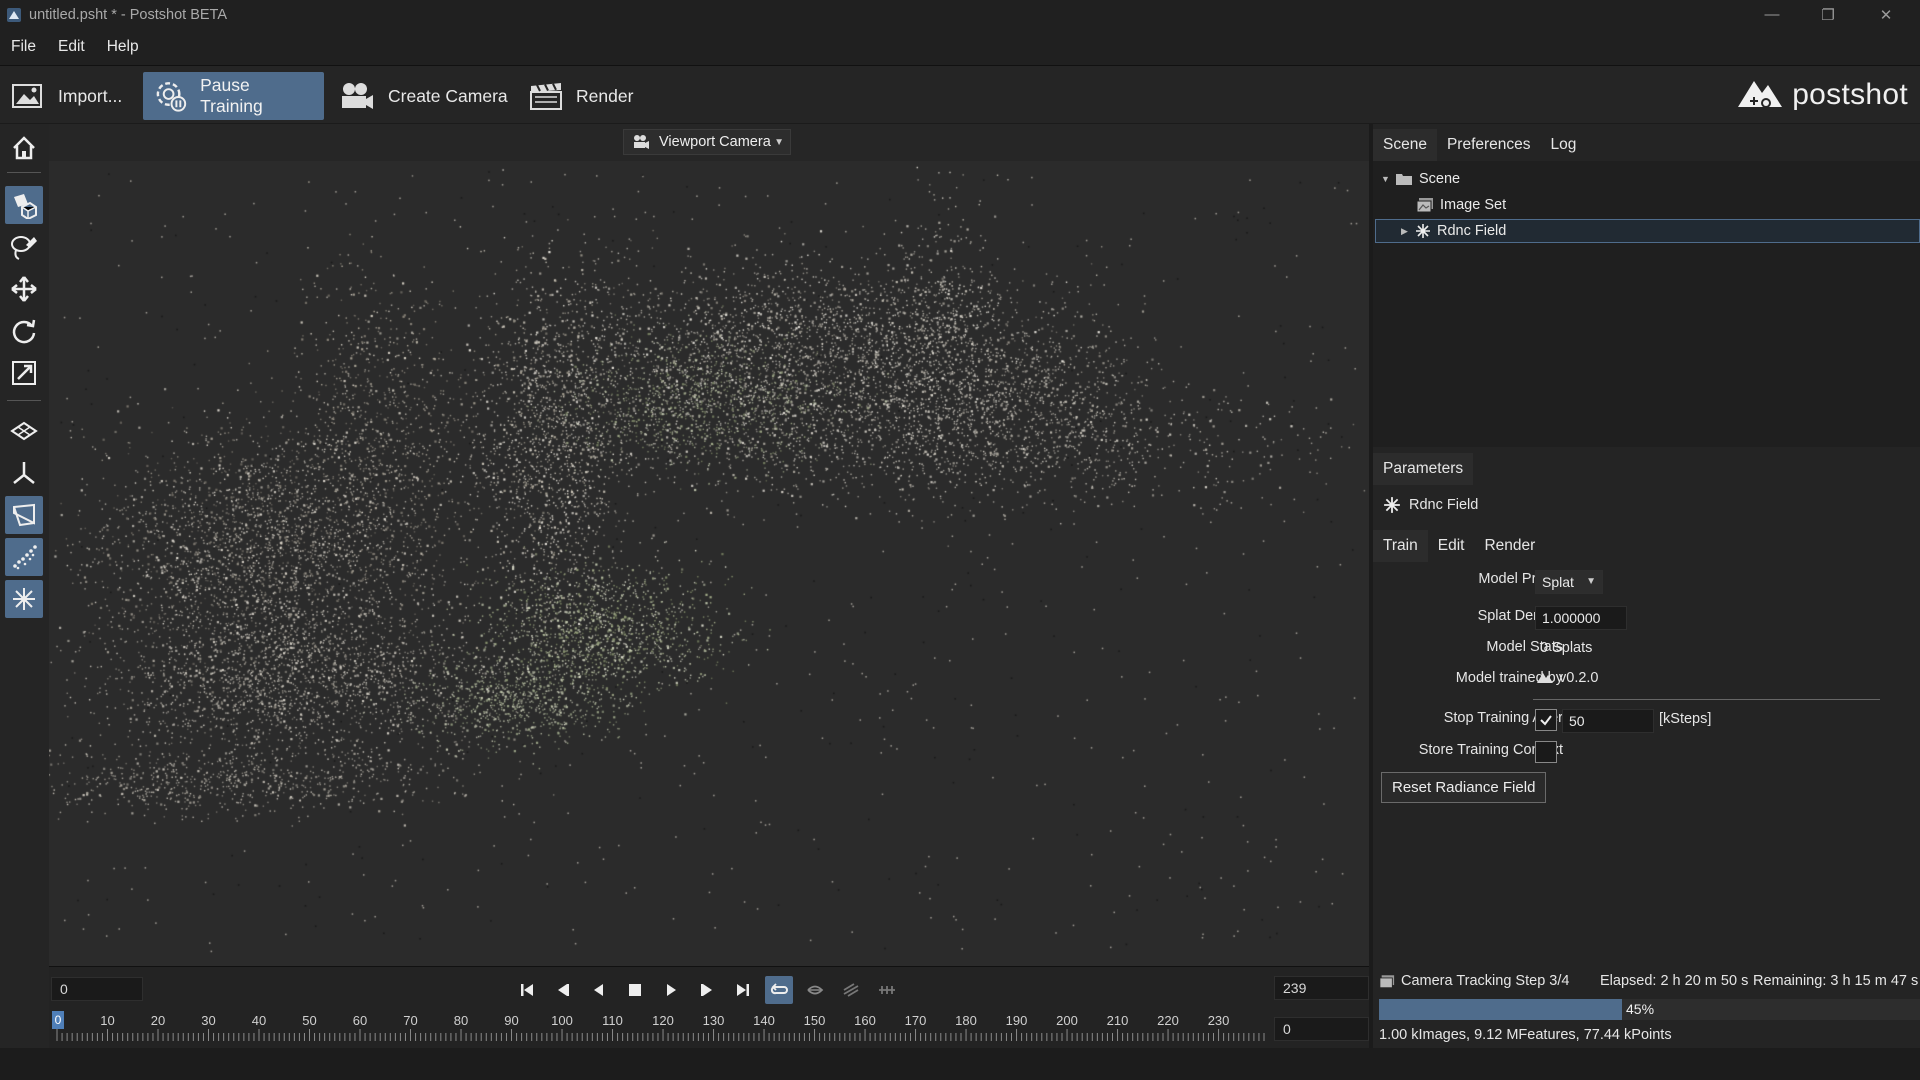 The image size is (1920, 1080). Describe the element at coordinates (1828, 14) in the screenshot. I see `maximize-button: ❐` at that location.